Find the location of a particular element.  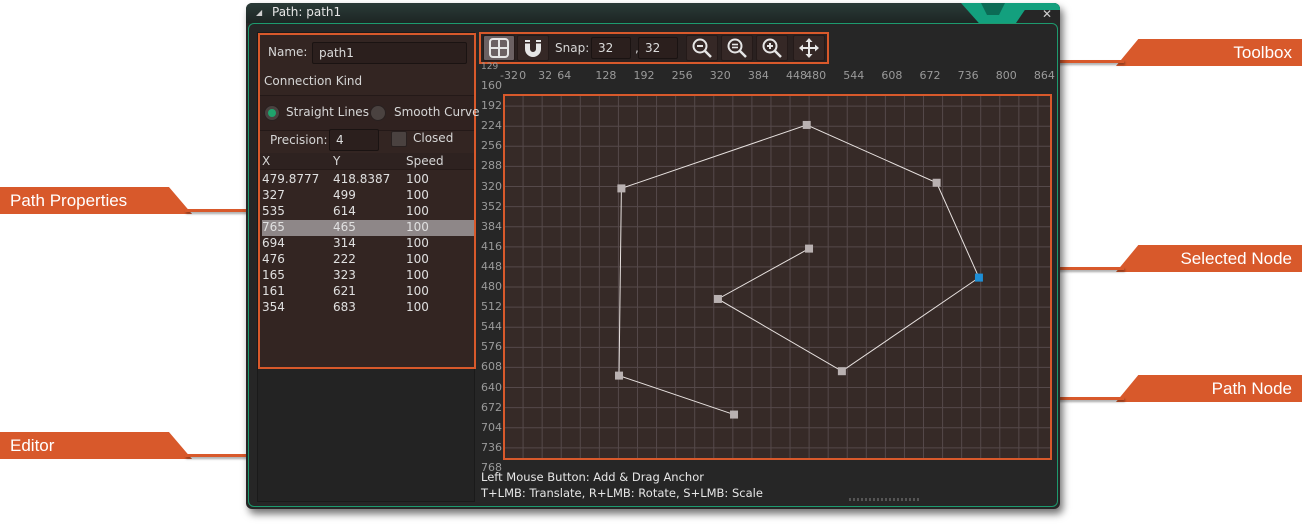

x-tick-label: 800 is located at coordinates (1006, 75).